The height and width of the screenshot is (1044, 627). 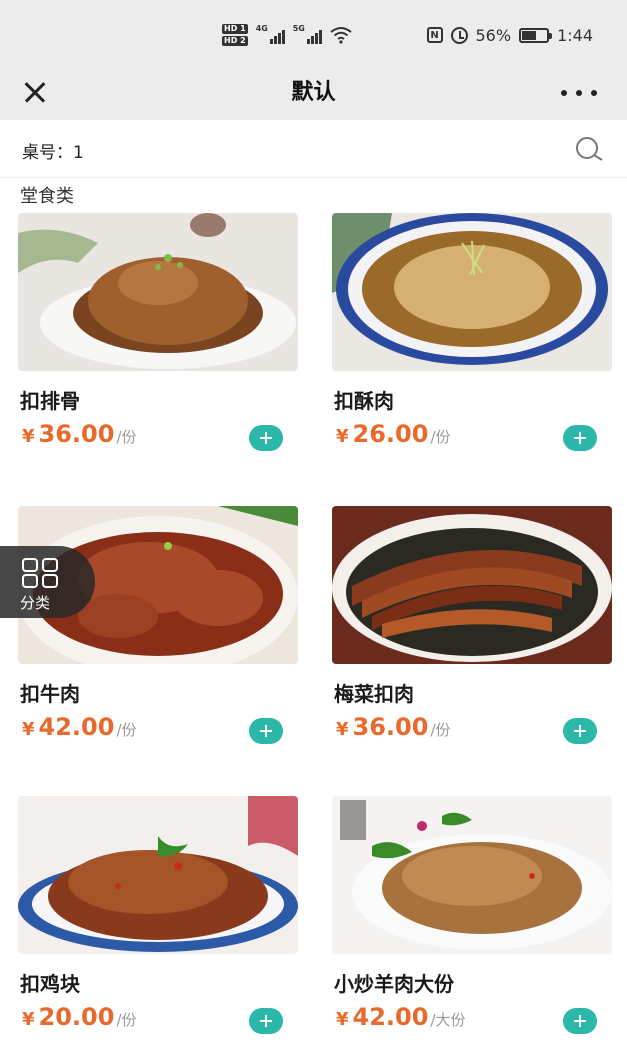 I want to click on dish-name: 扣排骨, so click(x=50, y=401).